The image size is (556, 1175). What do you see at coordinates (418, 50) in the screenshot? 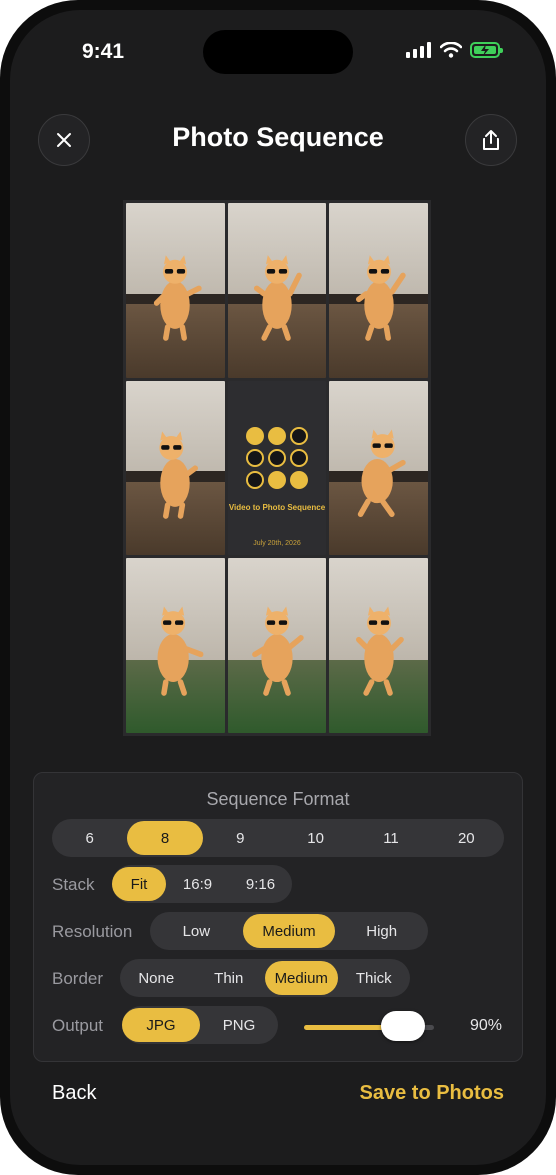
I see `cellular-signal-icon` at bounding box center [418, 50].